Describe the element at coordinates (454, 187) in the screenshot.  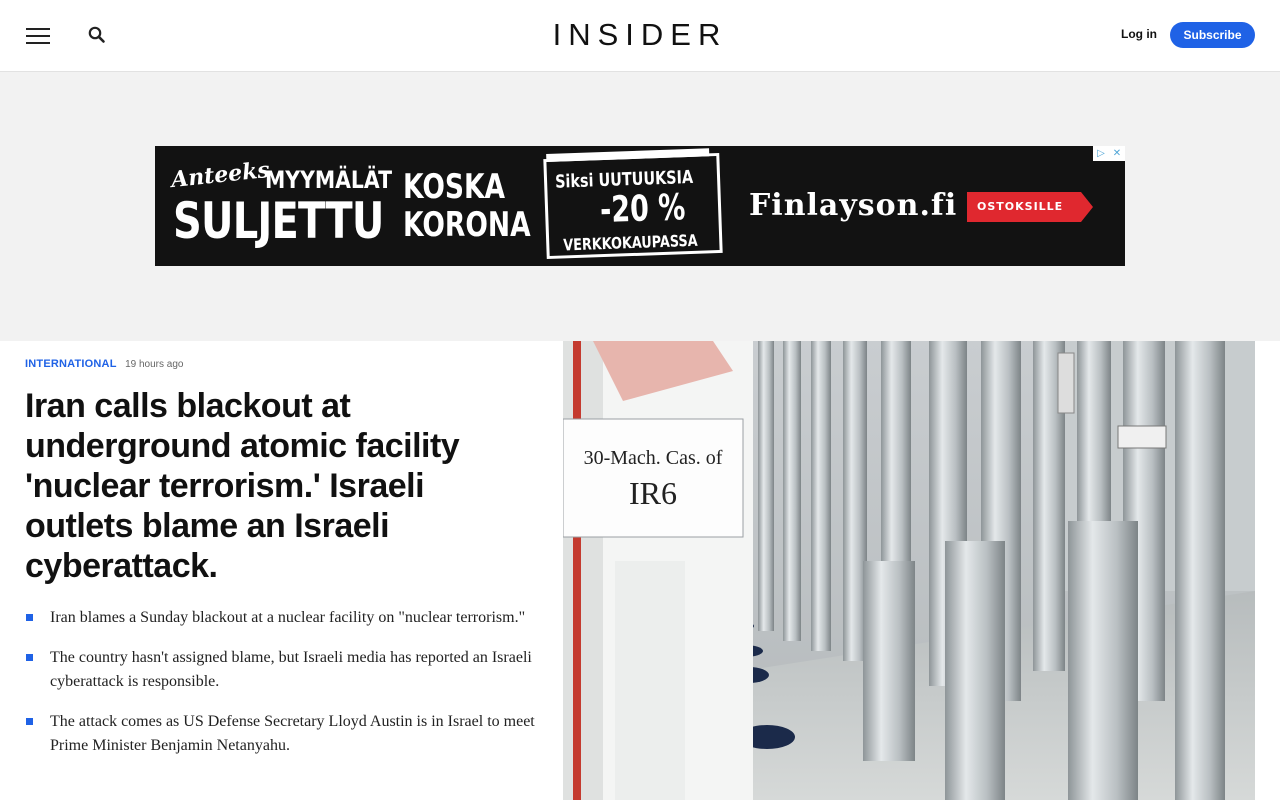
I see `ad-text-koska: KOSKA` at that location.